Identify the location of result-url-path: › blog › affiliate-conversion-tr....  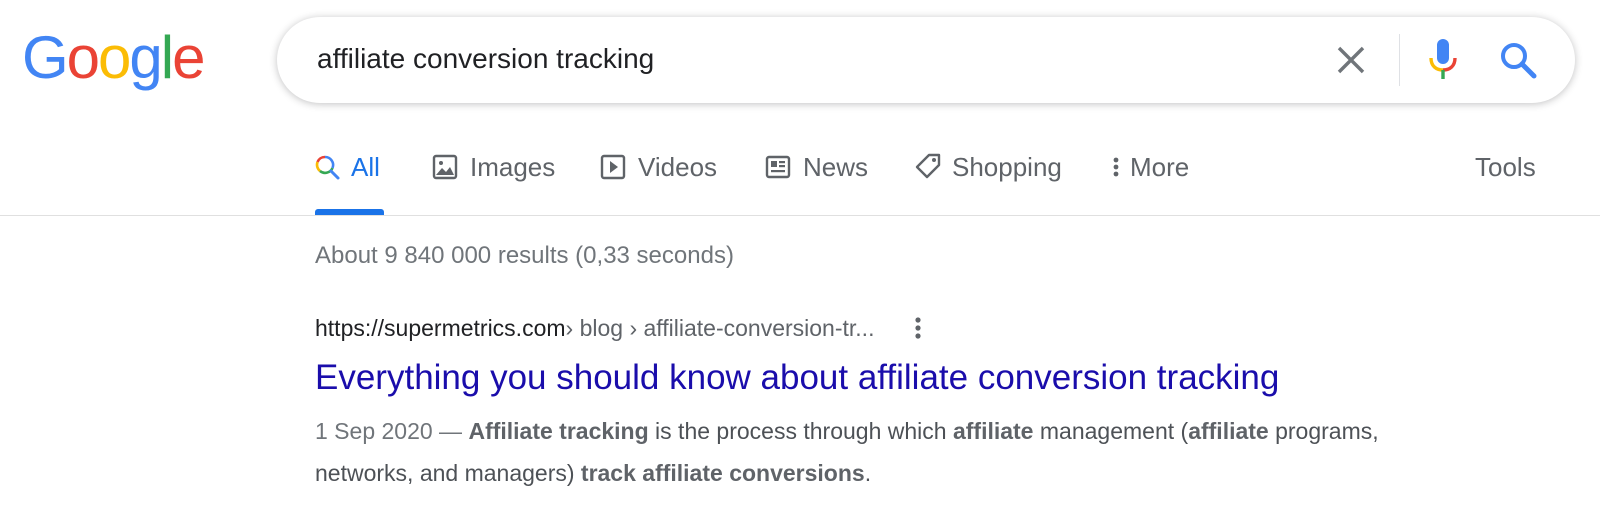
(720, 328).